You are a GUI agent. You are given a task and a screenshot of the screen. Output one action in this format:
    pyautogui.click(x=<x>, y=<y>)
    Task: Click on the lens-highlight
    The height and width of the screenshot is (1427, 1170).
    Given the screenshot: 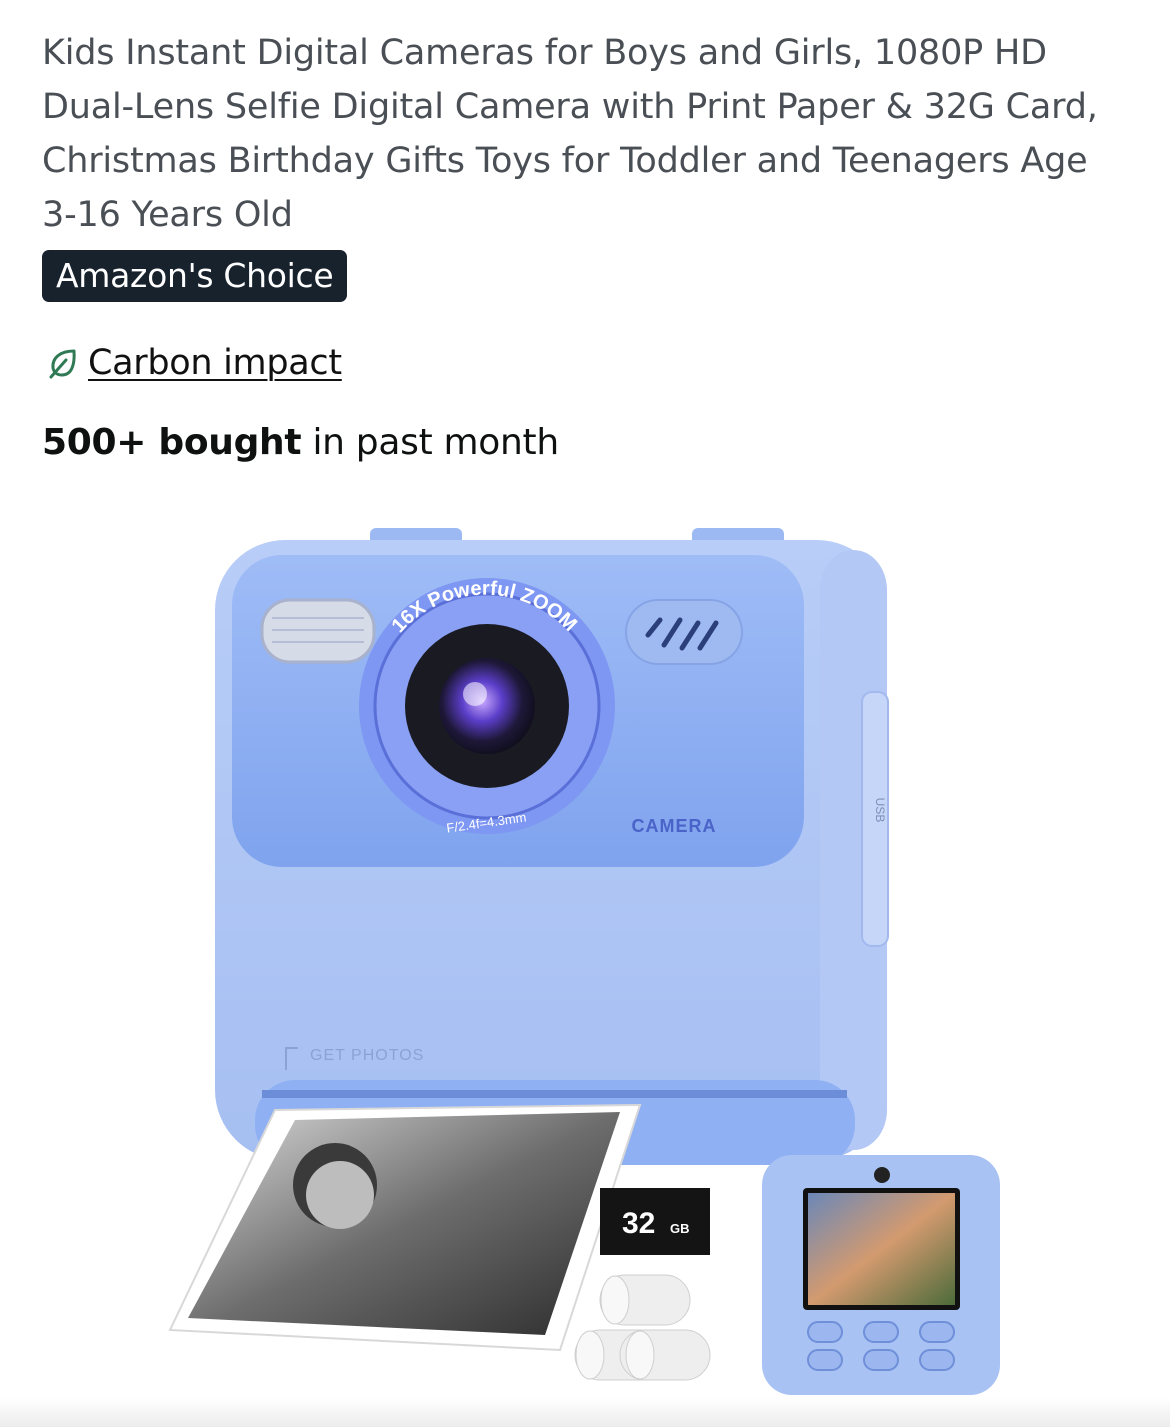 What is the action you would take?
    pyautogui.click(x=475, y=694)
    